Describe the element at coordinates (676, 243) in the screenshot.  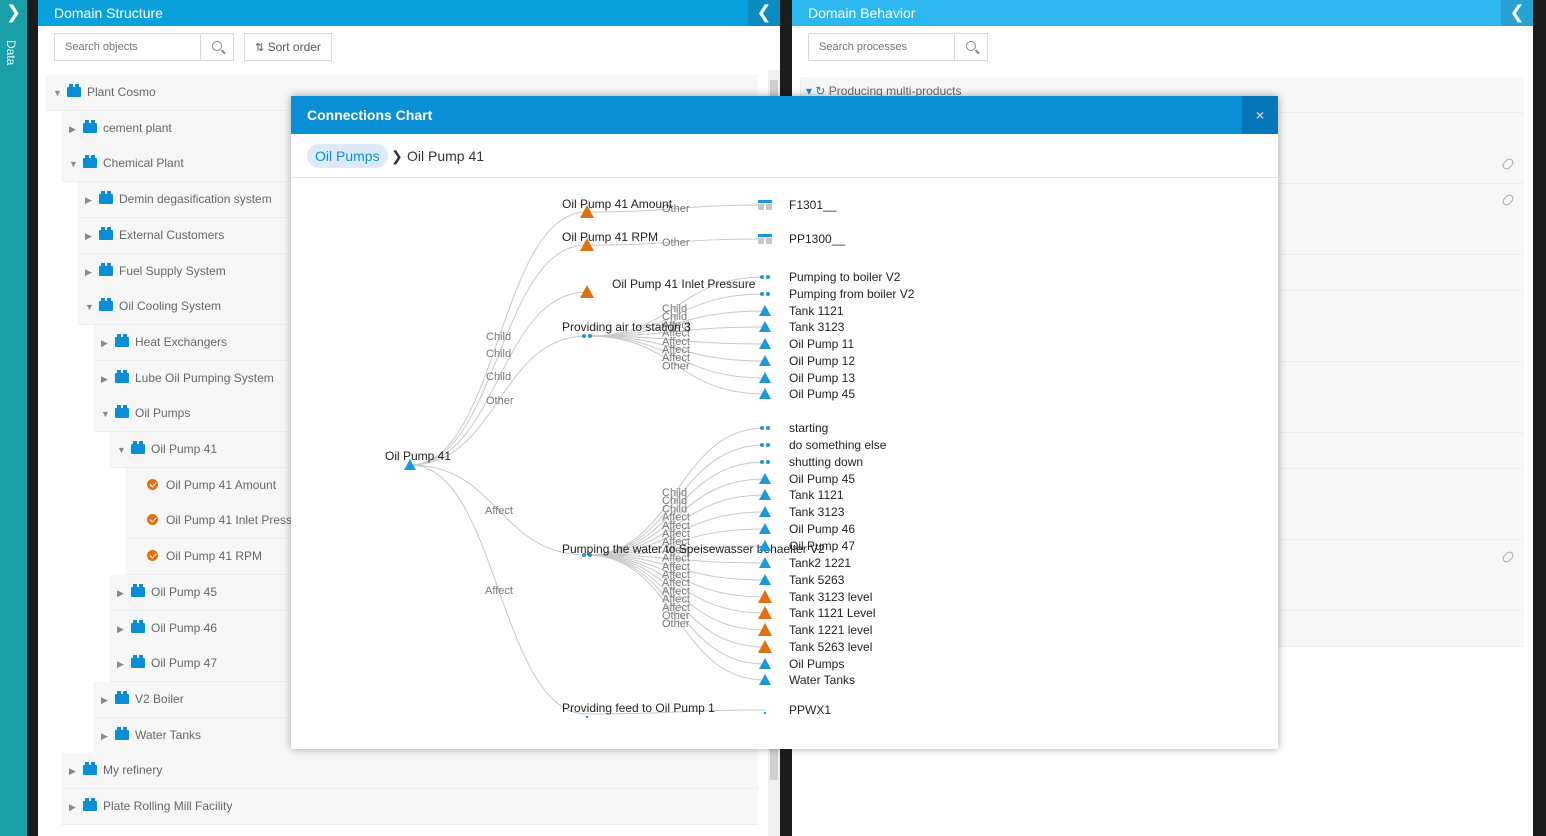
I see `edge-label: Other` at that location.